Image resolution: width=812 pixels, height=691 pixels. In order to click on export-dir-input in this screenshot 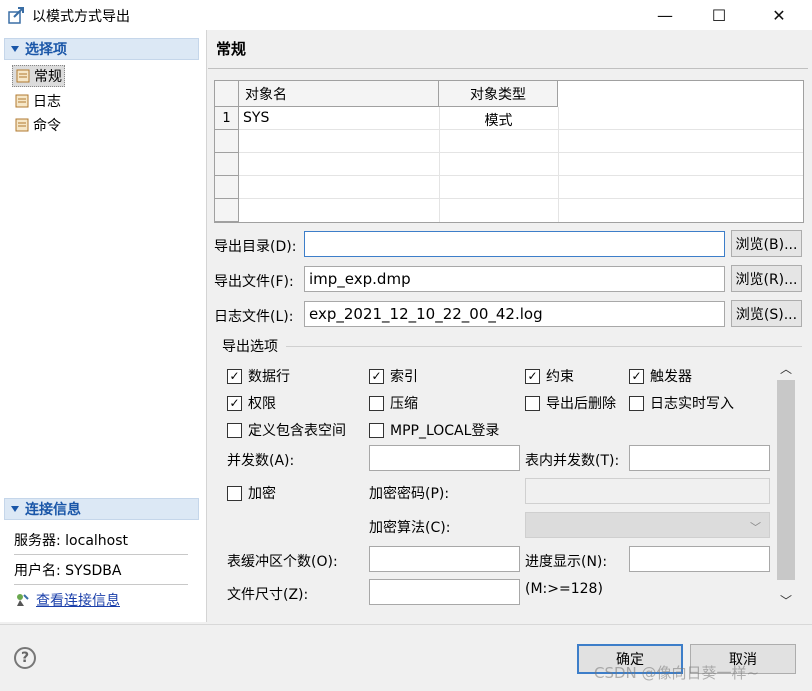, I will do `click(514, 244)`.